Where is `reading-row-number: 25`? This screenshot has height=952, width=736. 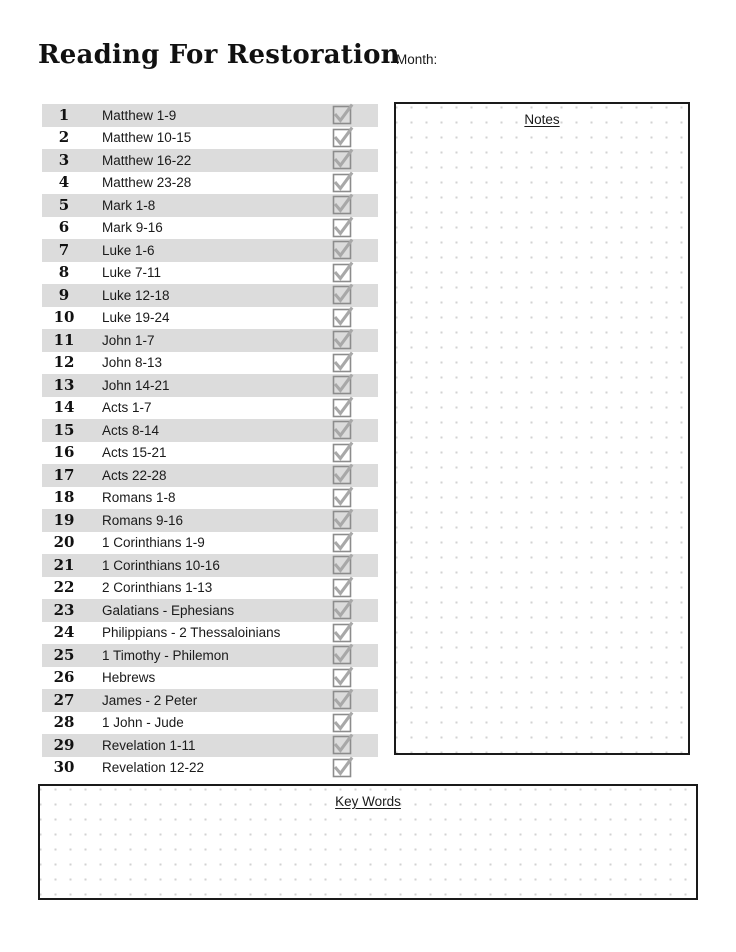
reading-row-number: 25 is located at coordinates (64, 654).